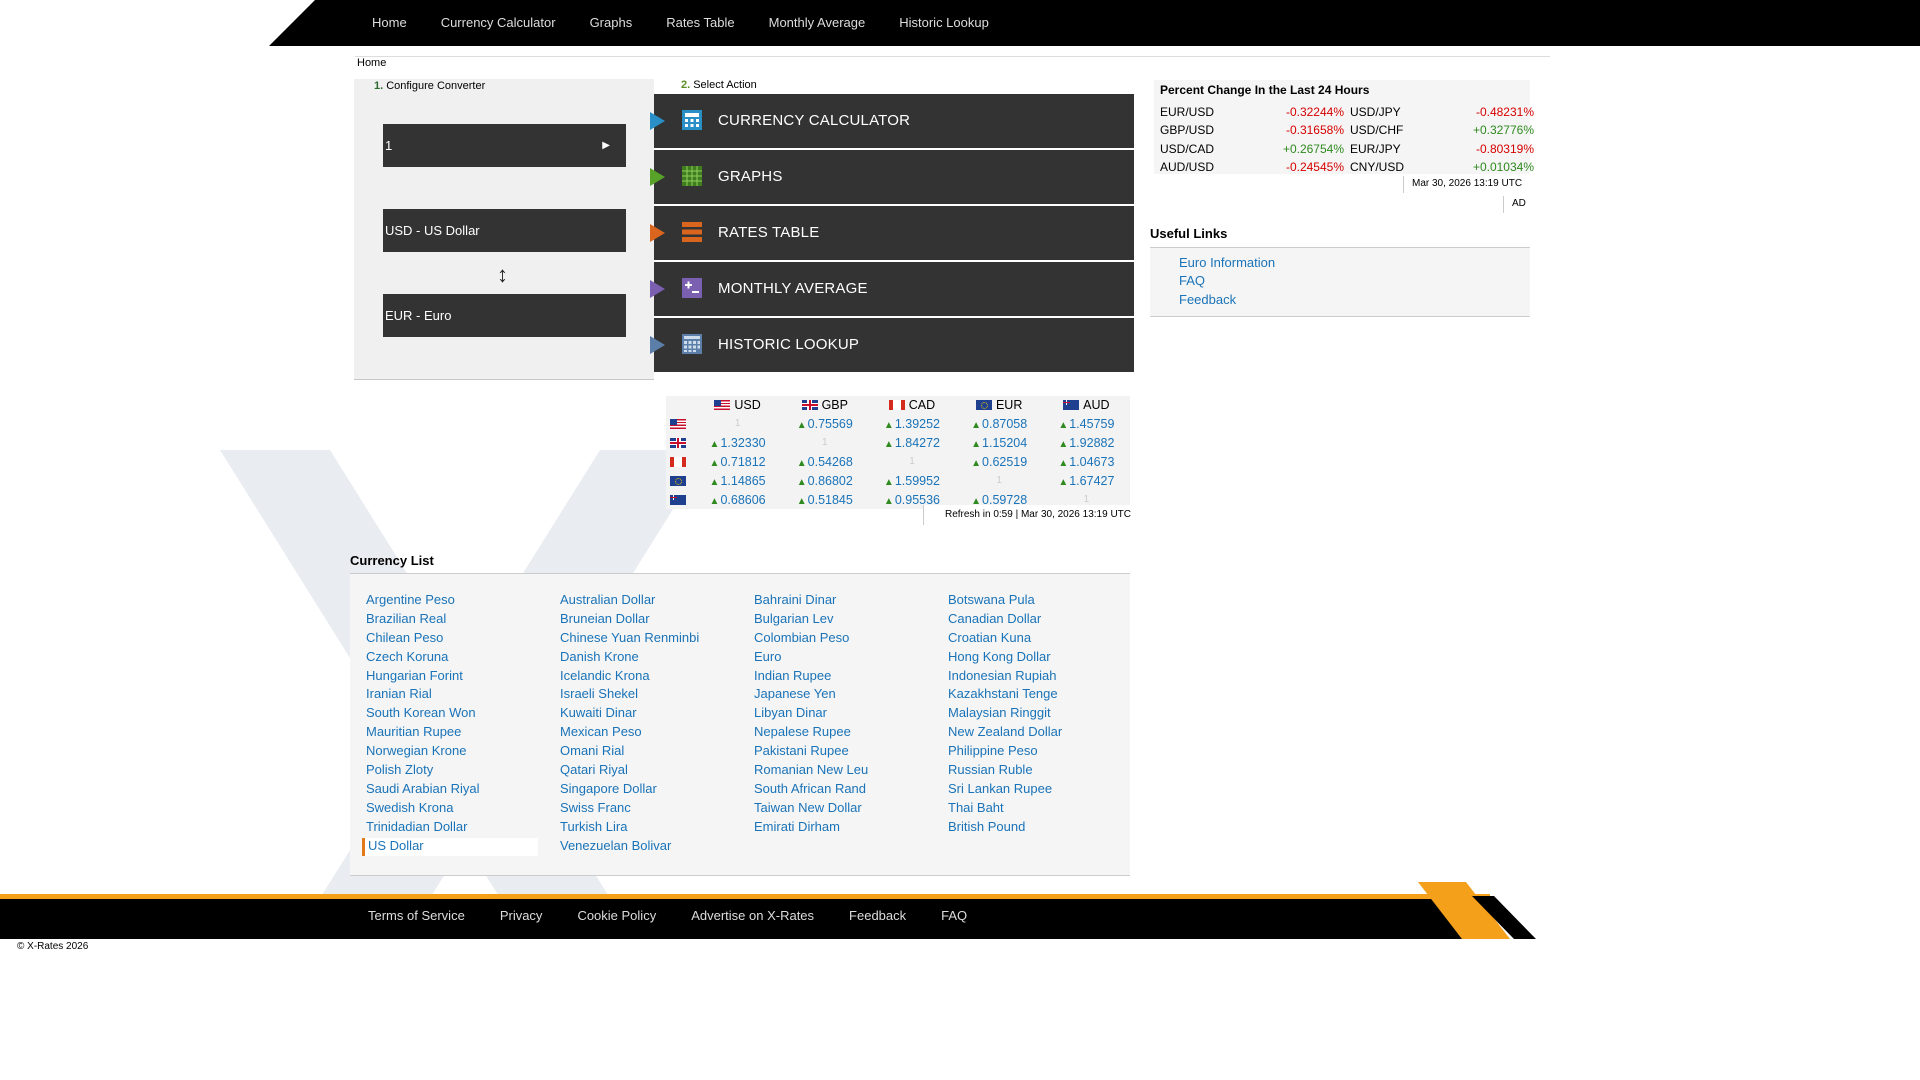  What do you see at coordinates (463, 639) in the screenshot?
I see `currency-list-item: Chilean Peso` at bounding box center [463, 639].